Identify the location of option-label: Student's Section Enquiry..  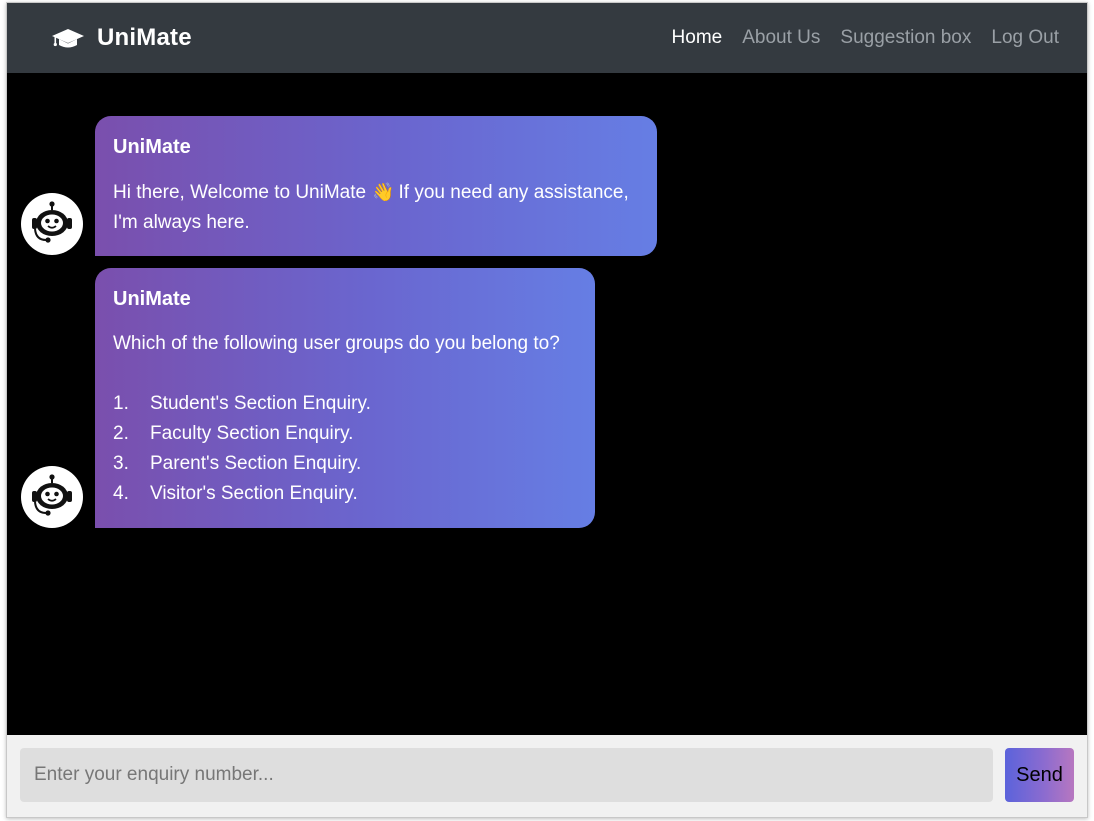
(260, 403).